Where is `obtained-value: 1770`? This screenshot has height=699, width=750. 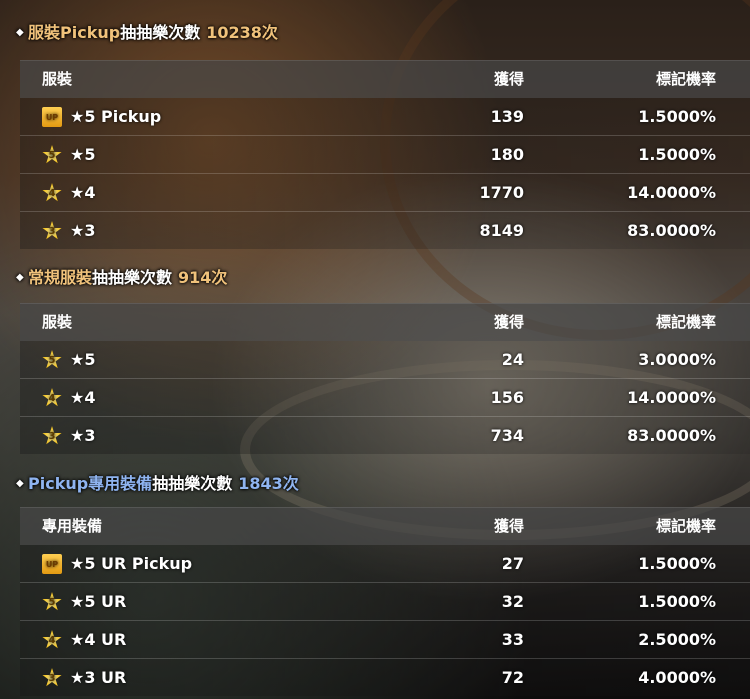
obtained-value: 1770 is located at coordinates (501, 192).